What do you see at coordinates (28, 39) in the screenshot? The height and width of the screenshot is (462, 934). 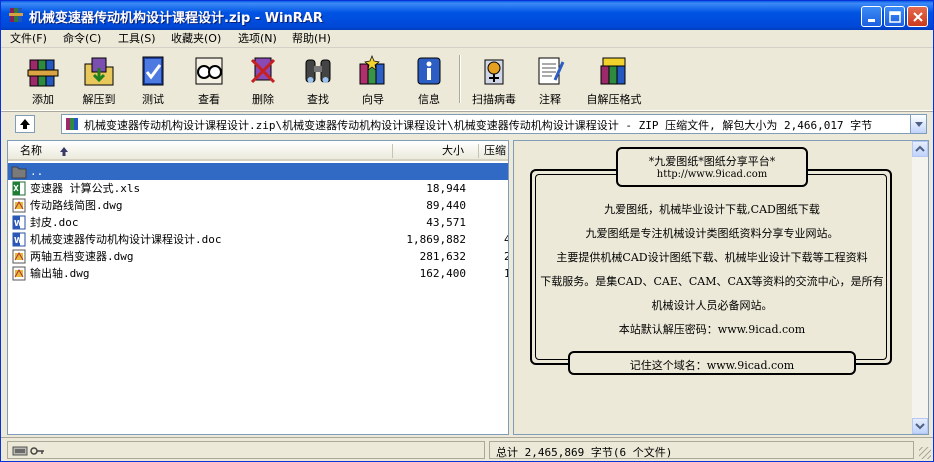 I see `menu-file: 文件(F)` at bounding box center [28, 39].